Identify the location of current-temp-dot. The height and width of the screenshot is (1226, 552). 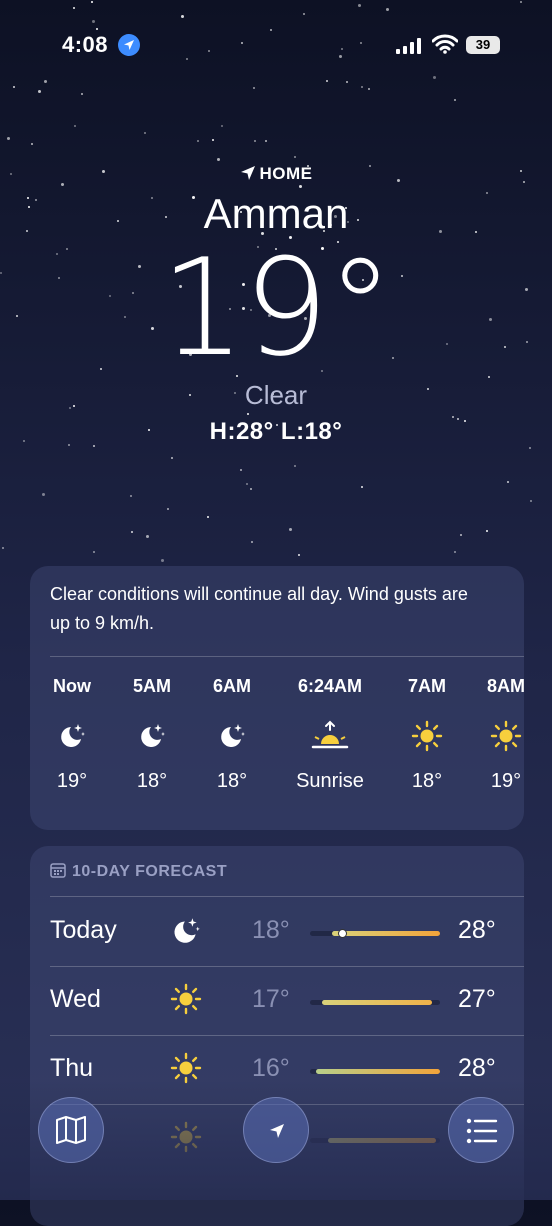
(342, 933).